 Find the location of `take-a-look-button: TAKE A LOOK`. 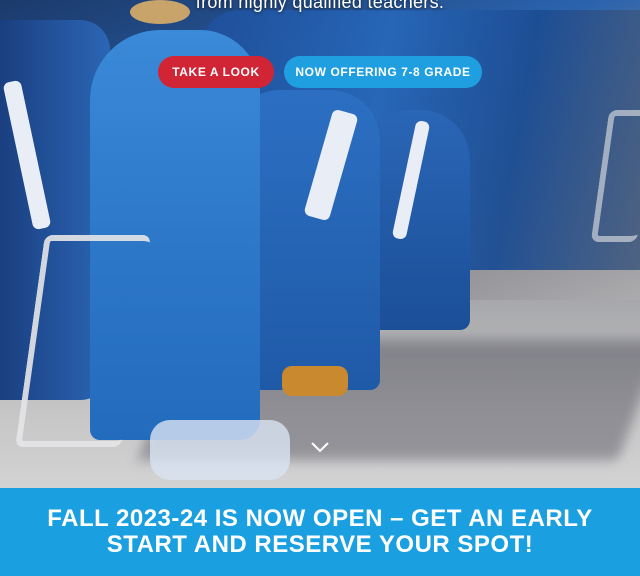

take-a-look-button: TAKE A LOOK is located at coordinates (216, 72).